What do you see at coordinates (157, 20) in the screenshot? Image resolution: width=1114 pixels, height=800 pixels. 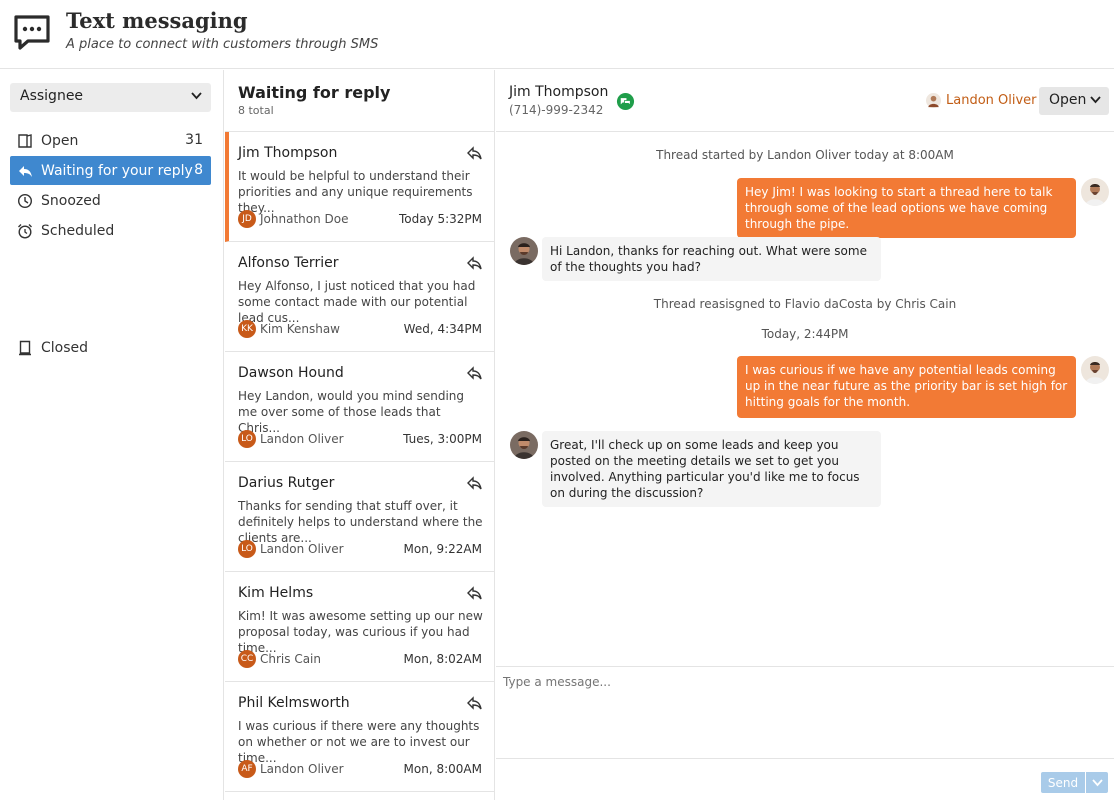 I see `page-title: Text messaging` at bounding box center [157, 20].